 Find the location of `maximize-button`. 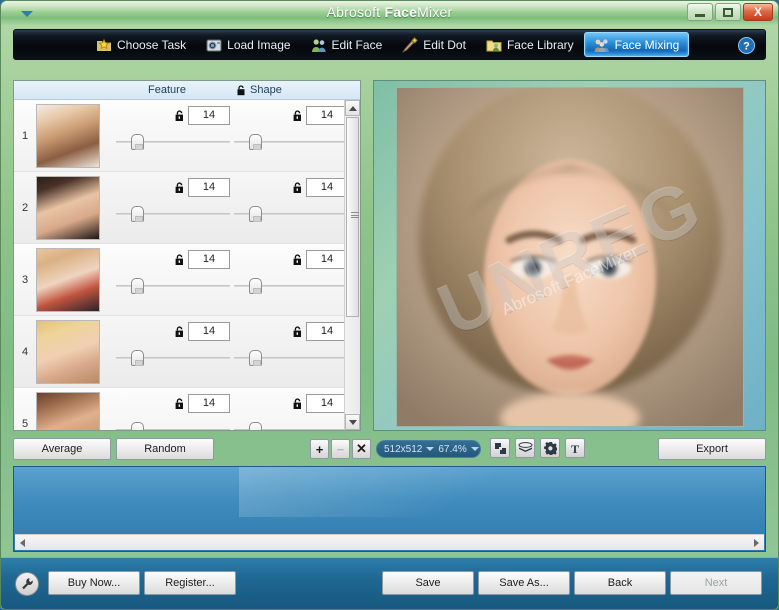

maximize-button is located at coordinates (728, 12).